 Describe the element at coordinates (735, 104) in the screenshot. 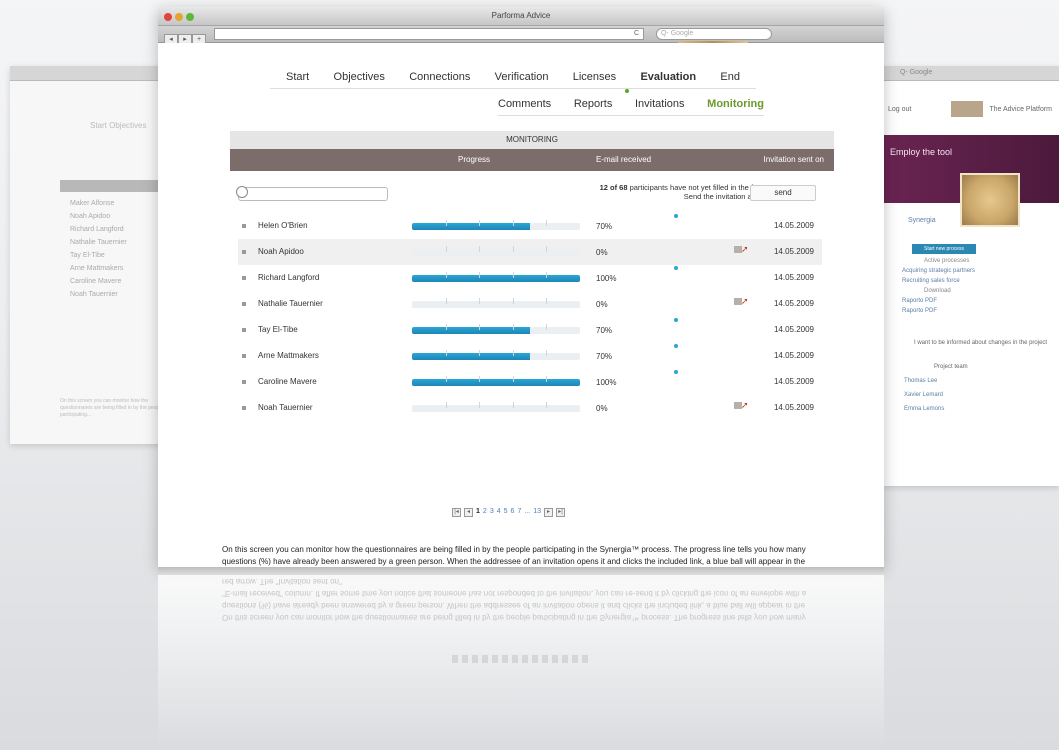

I see `subtab-monitoring: Monitoring` at that location.